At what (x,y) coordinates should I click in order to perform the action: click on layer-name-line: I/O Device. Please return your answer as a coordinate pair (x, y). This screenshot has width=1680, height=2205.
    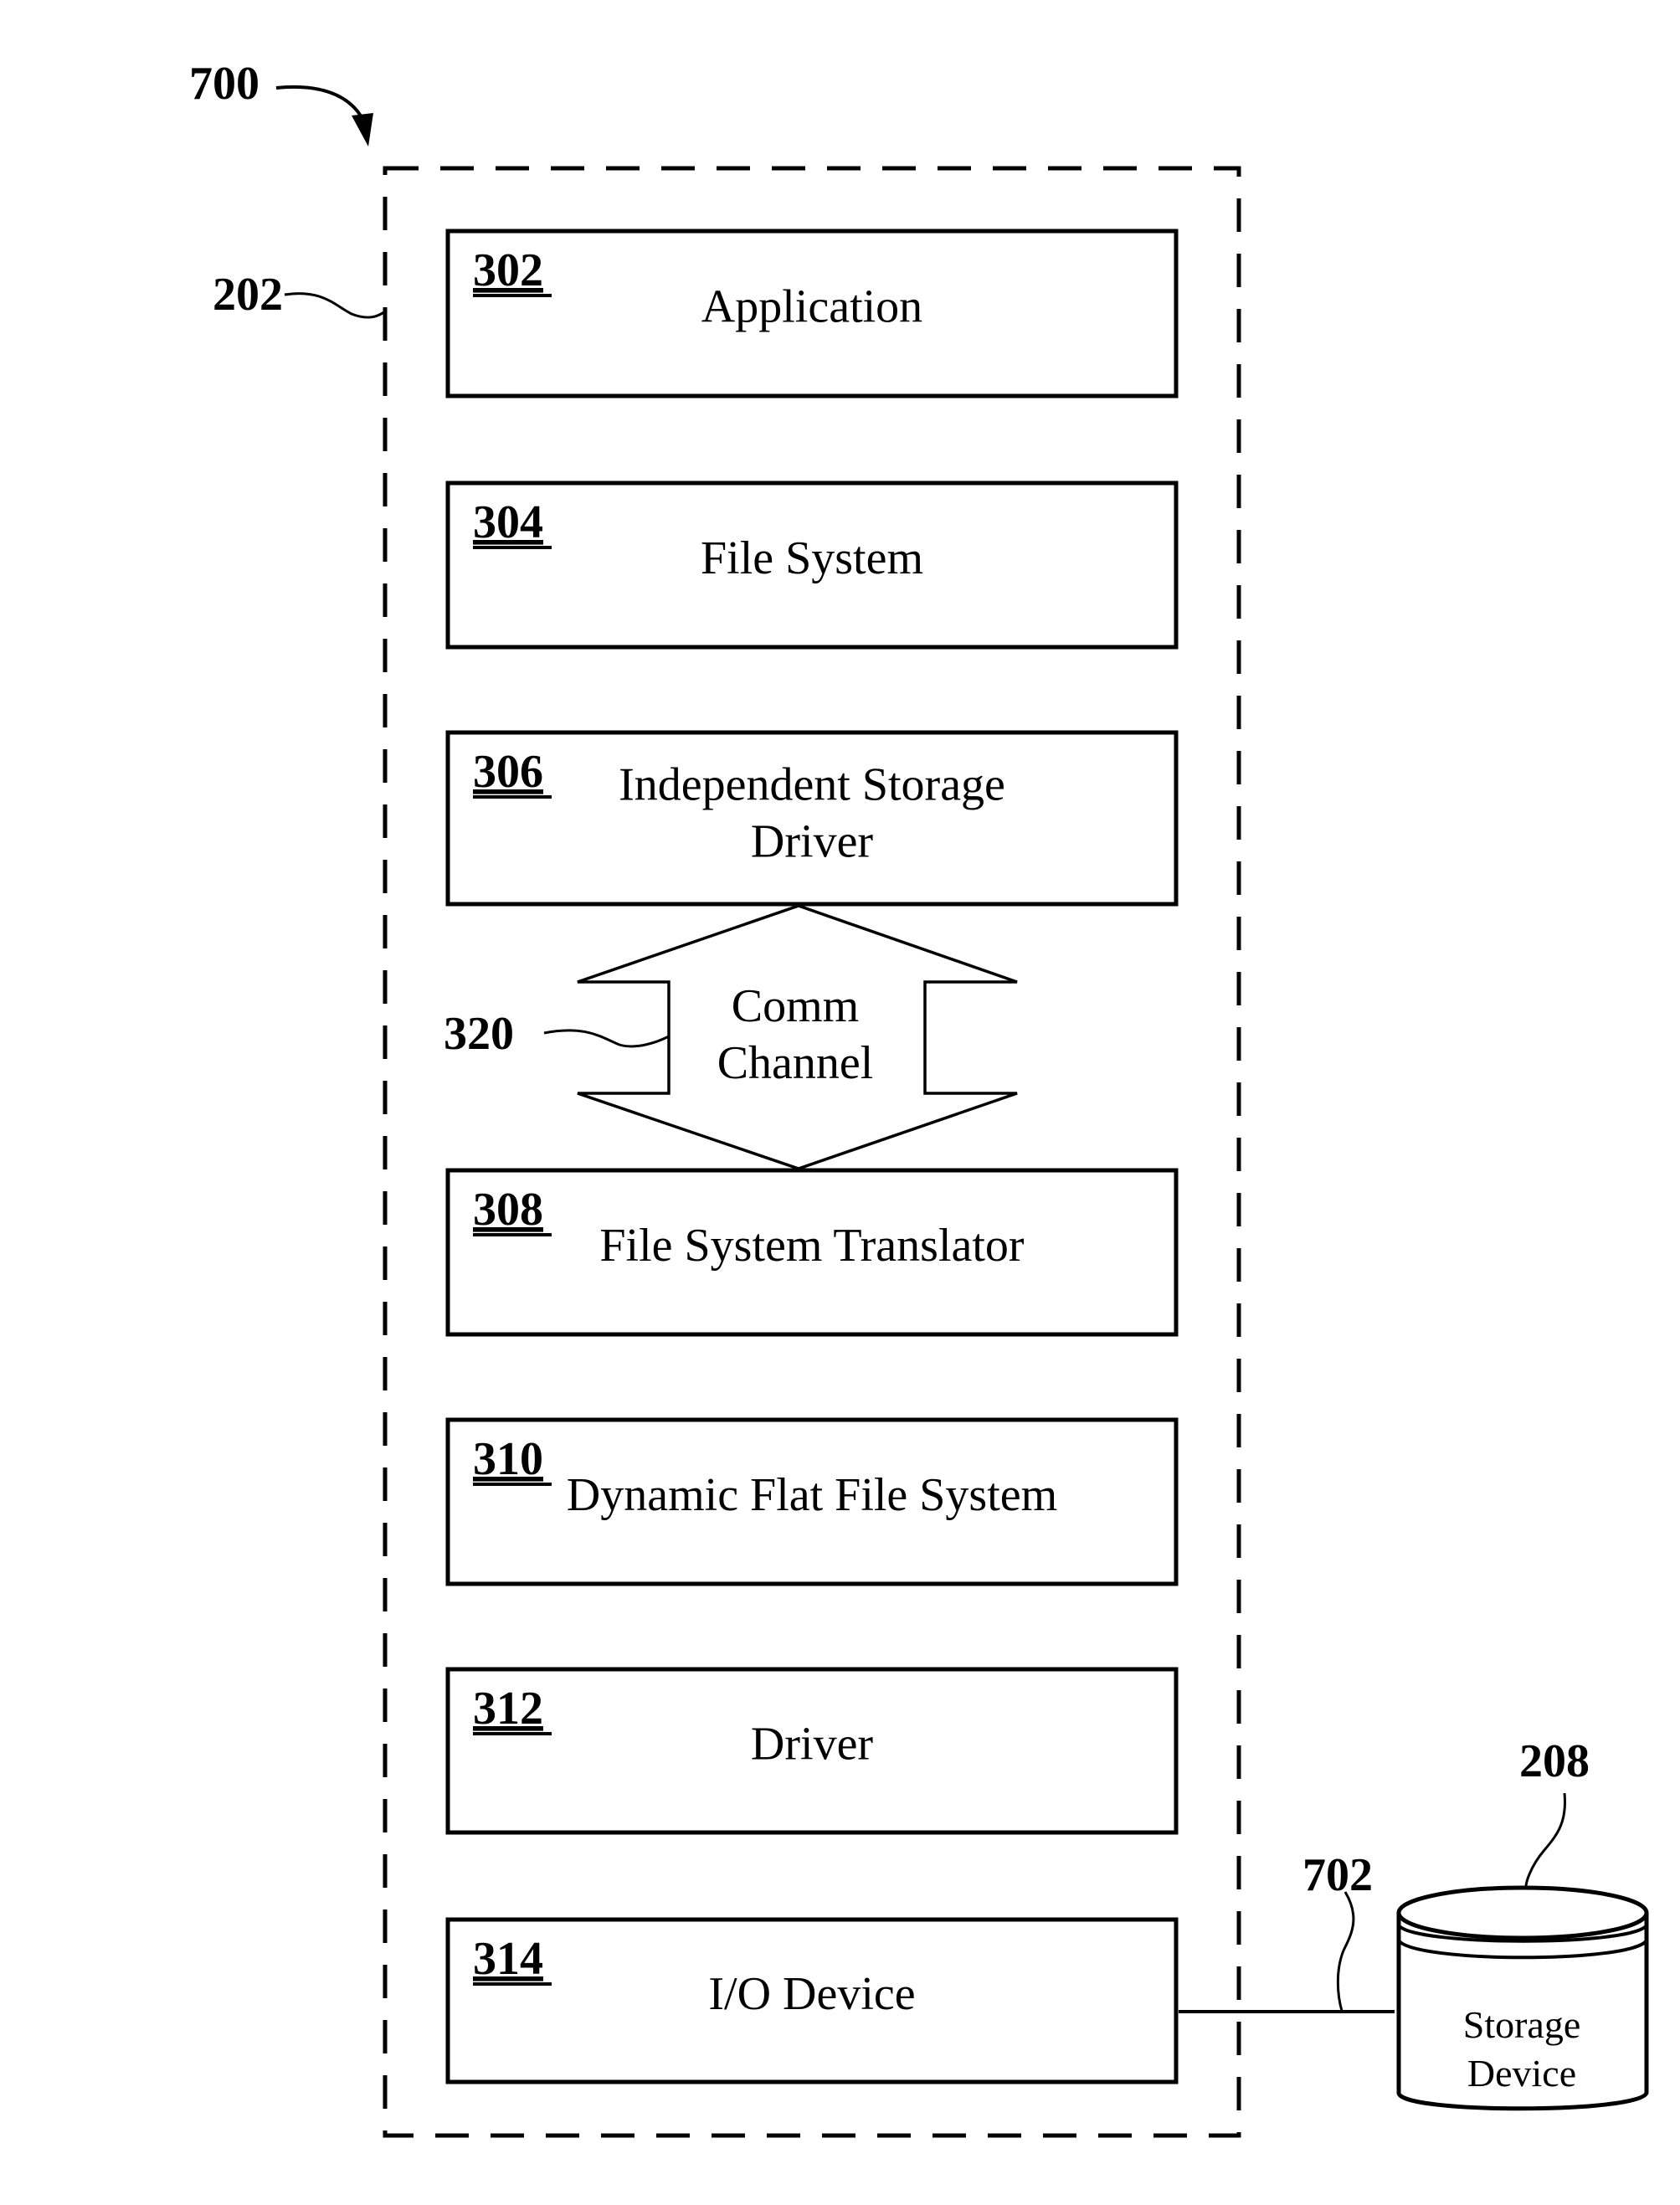
    Looking at the image, I should click on (811, 1994).